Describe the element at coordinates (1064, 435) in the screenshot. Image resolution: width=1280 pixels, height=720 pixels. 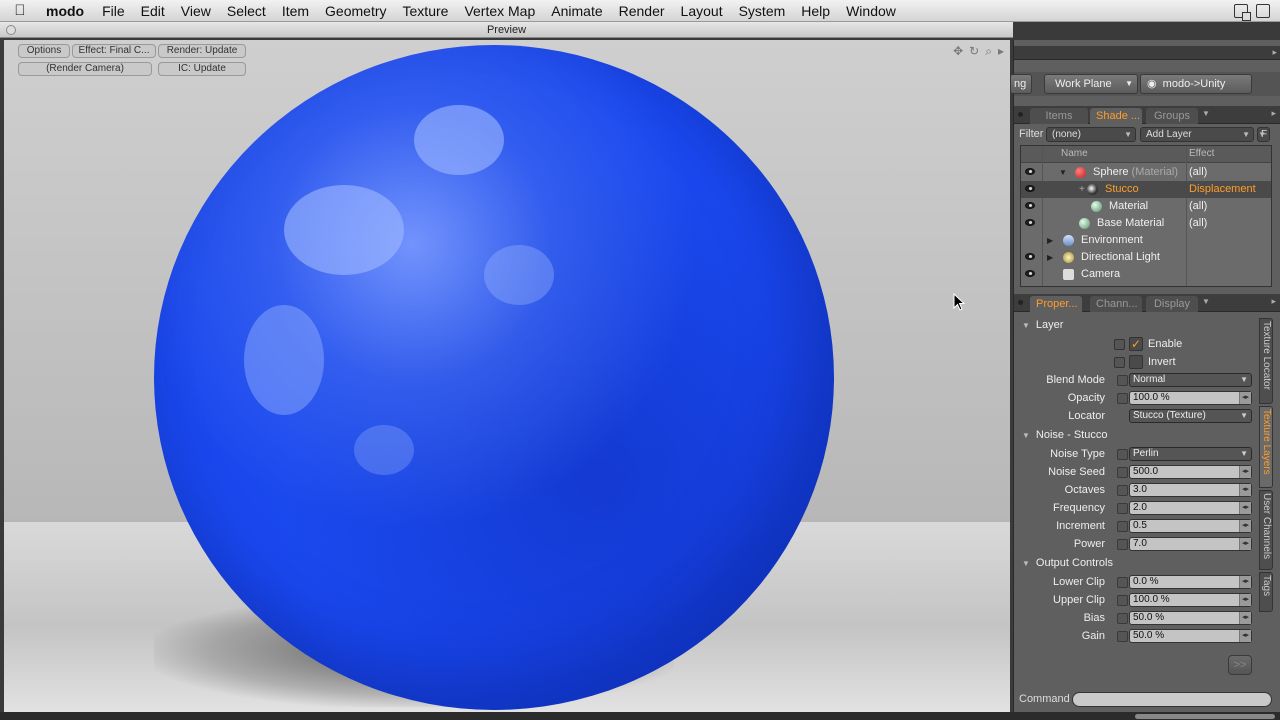
I see `section-noise: ▼ Noise - Stucco` at that location.